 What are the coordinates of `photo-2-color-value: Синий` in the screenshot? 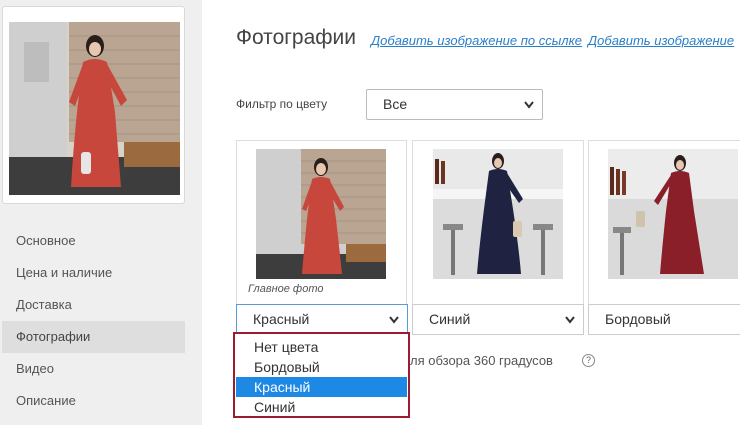 It's located at (450, 319).